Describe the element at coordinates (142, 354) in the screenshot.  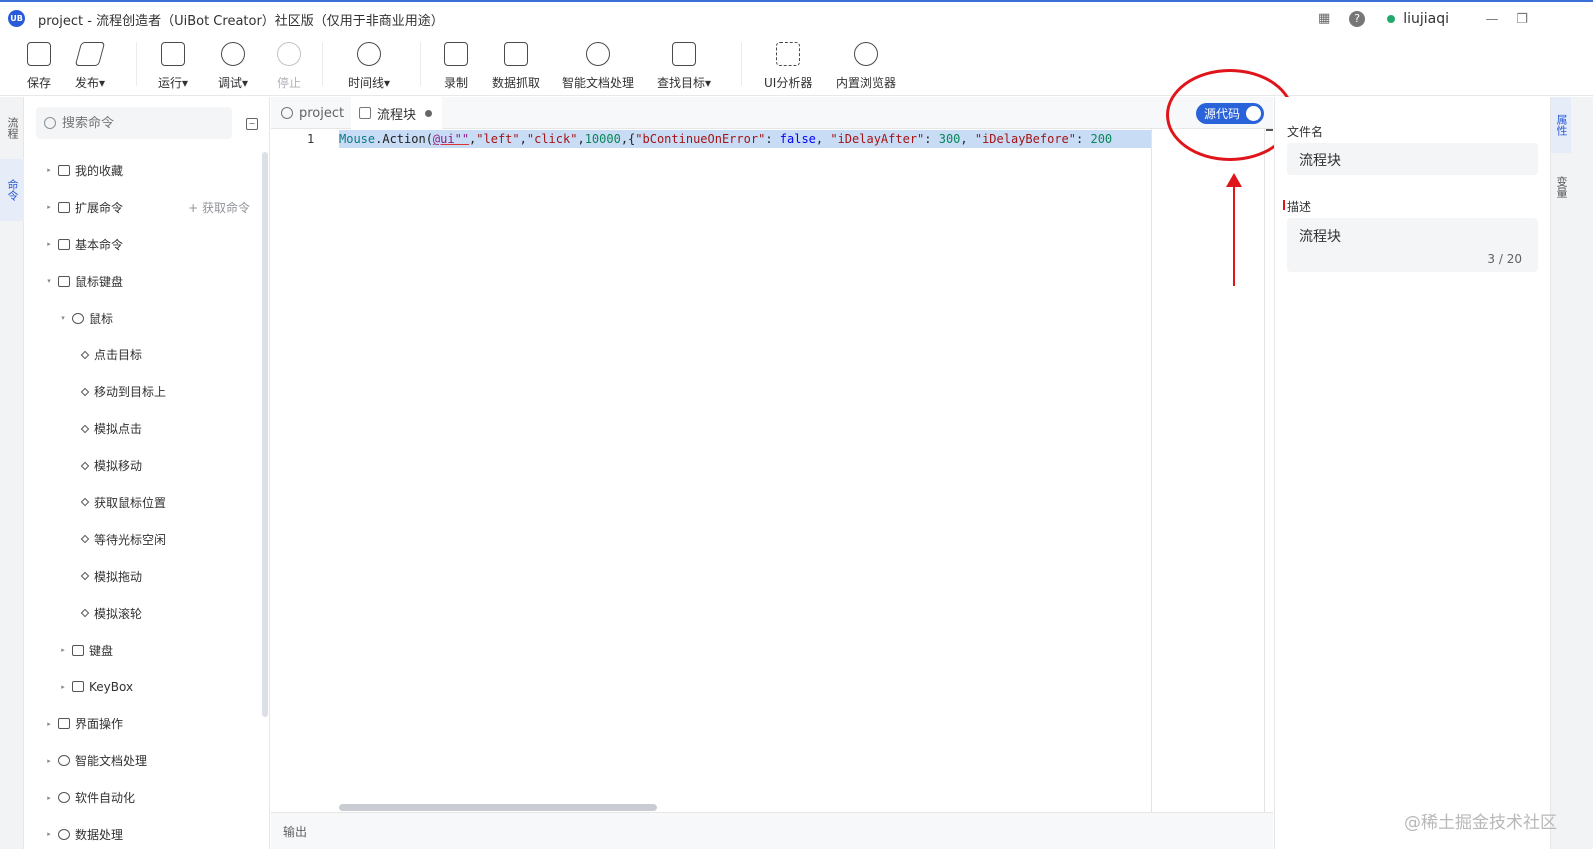
I see `command-click-target: 点击目标` at that location.